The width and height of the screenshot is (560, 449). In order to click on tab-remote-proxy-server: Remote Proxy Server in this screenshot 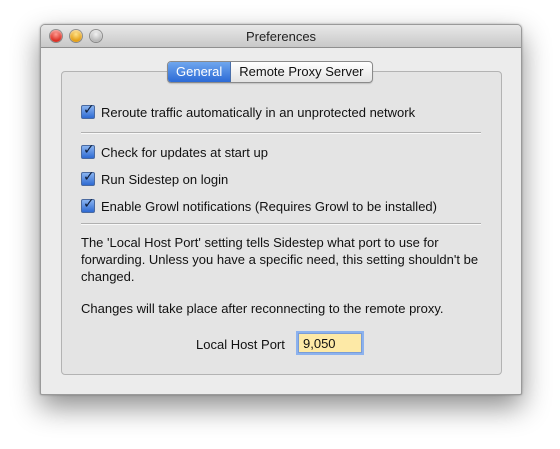, I will do `click(301, 72)`.